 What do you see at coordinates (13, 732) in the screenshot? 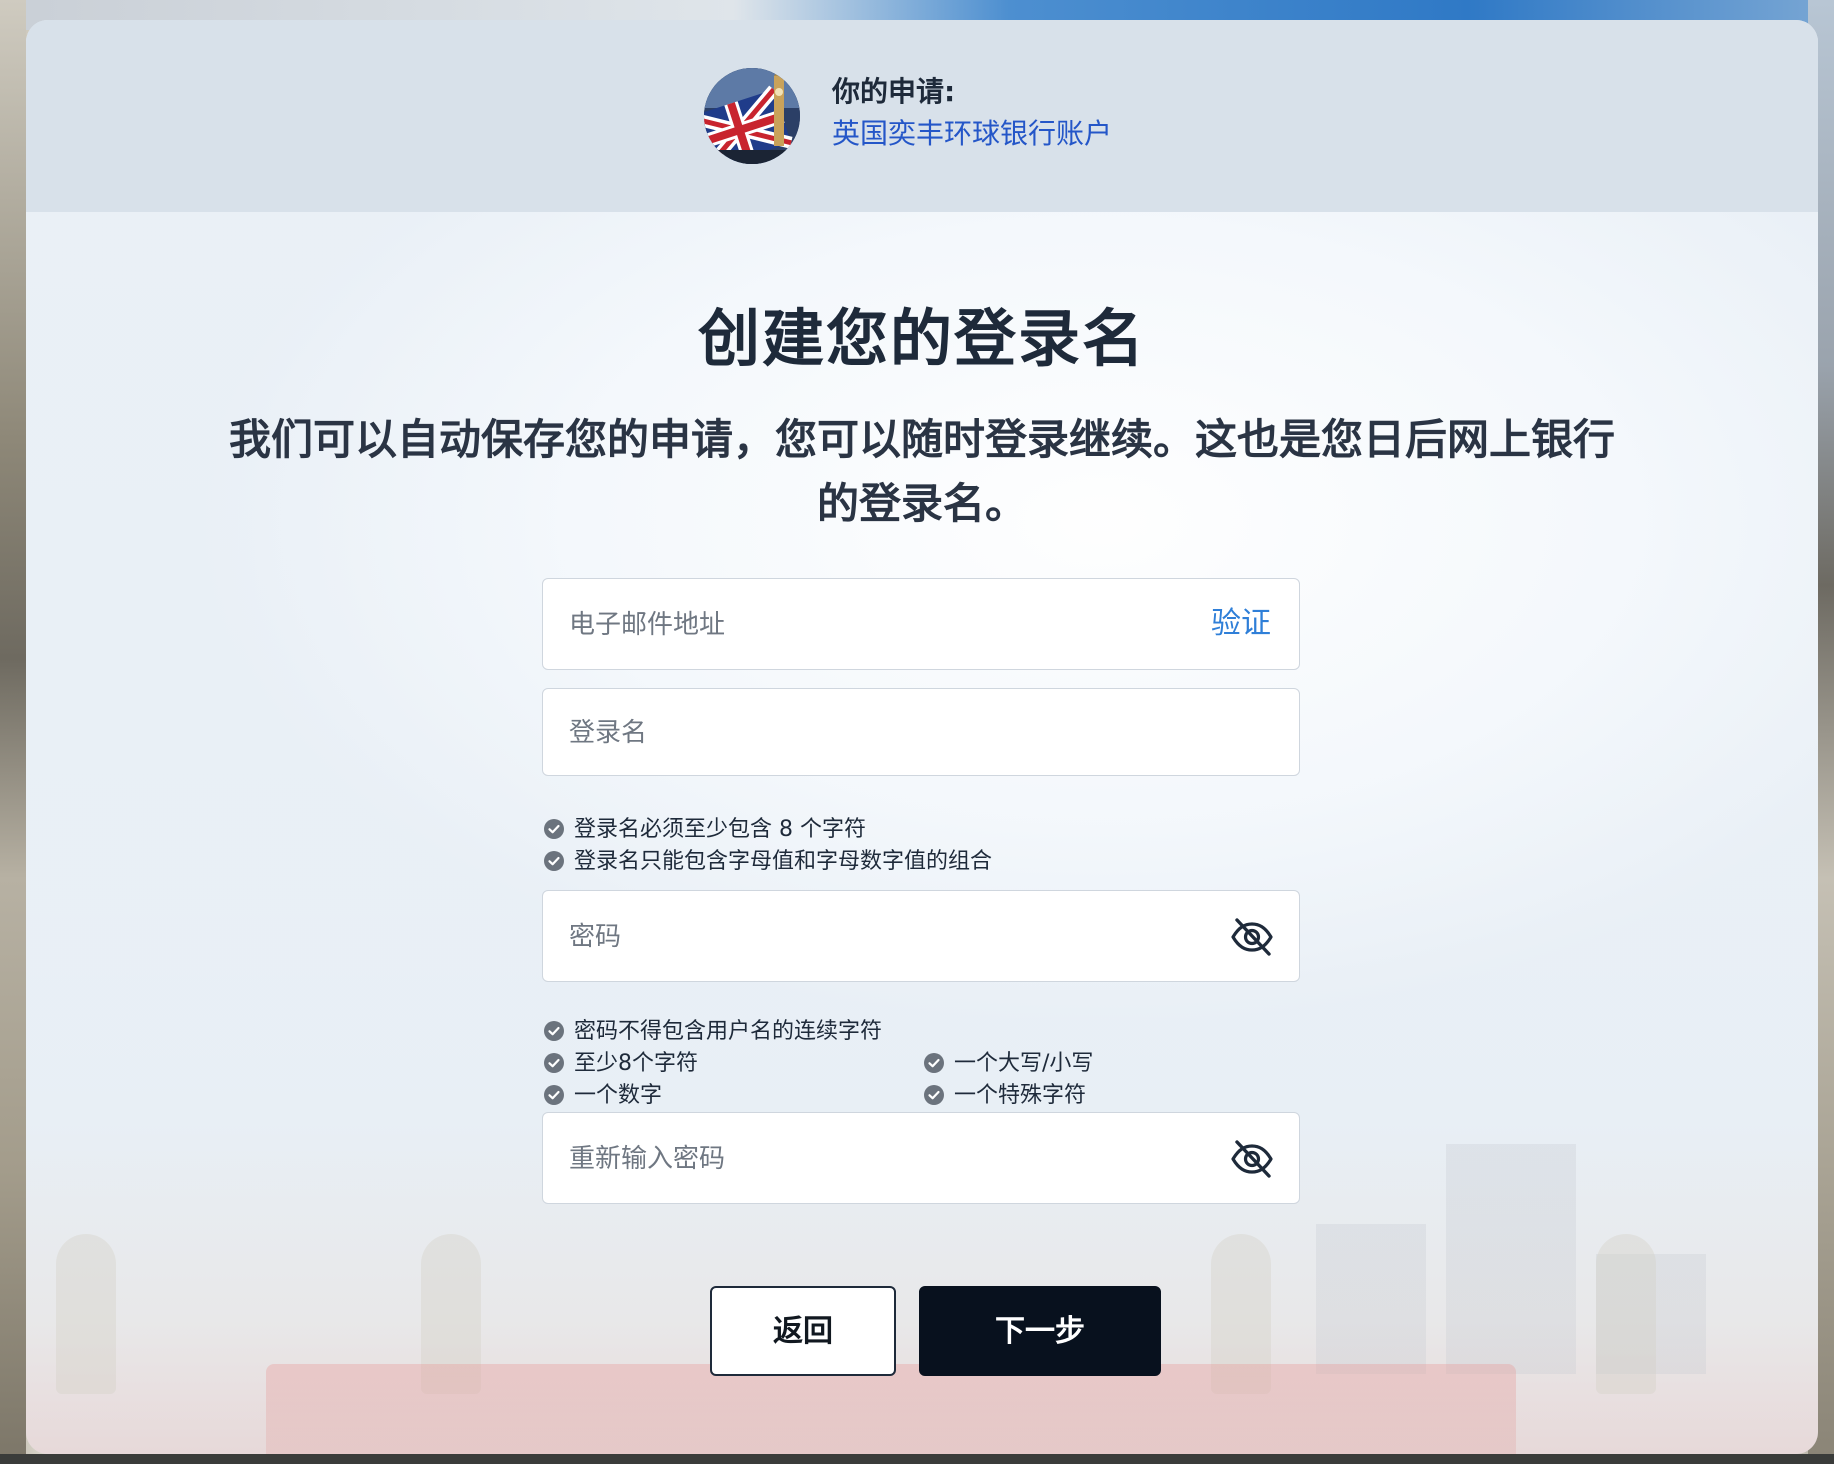
I see `background-building-left` at bounding box center [13, 732].